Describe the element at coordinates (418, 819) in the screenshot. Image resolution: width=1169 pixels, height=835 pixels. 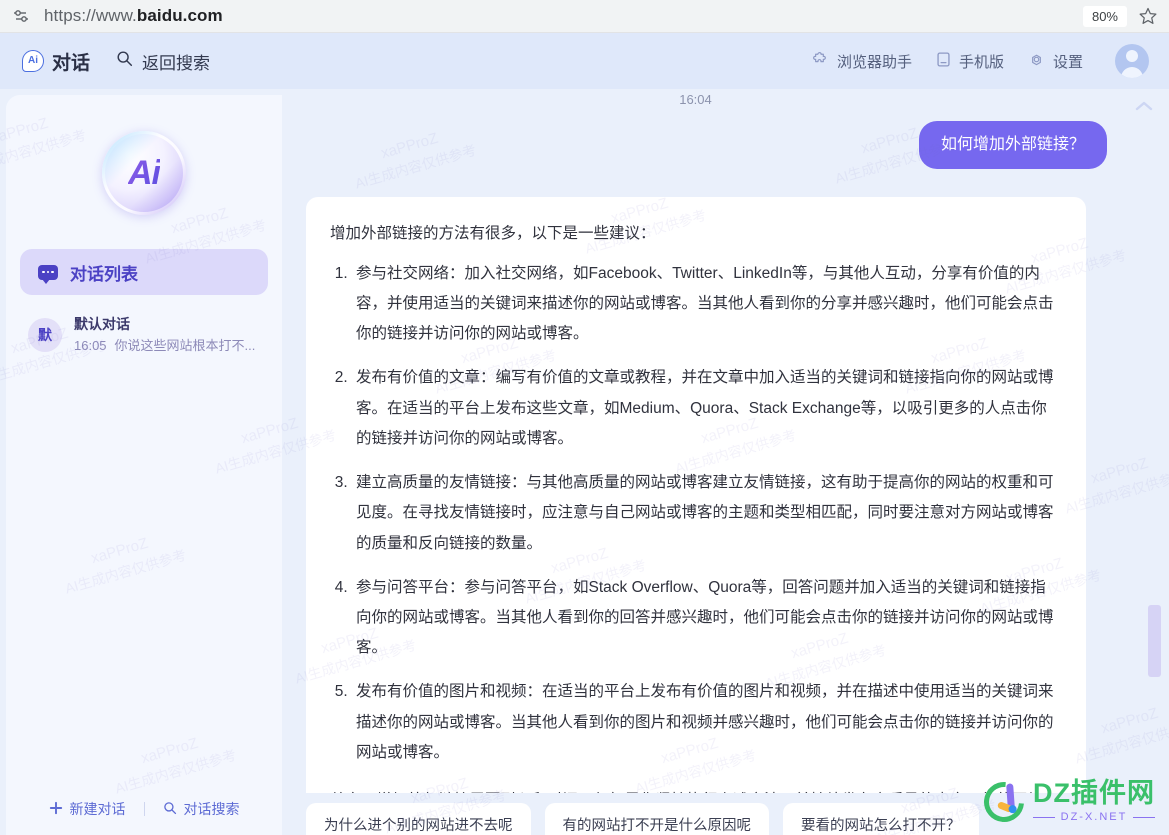
I see `suggestion-chip: 为什么进个别的网站进不去呢` at that location.